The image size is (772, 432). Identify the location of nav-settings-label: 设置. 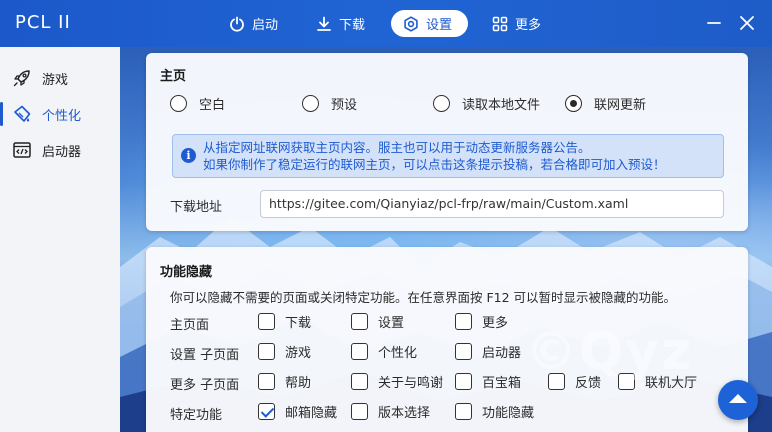
(439, 25).